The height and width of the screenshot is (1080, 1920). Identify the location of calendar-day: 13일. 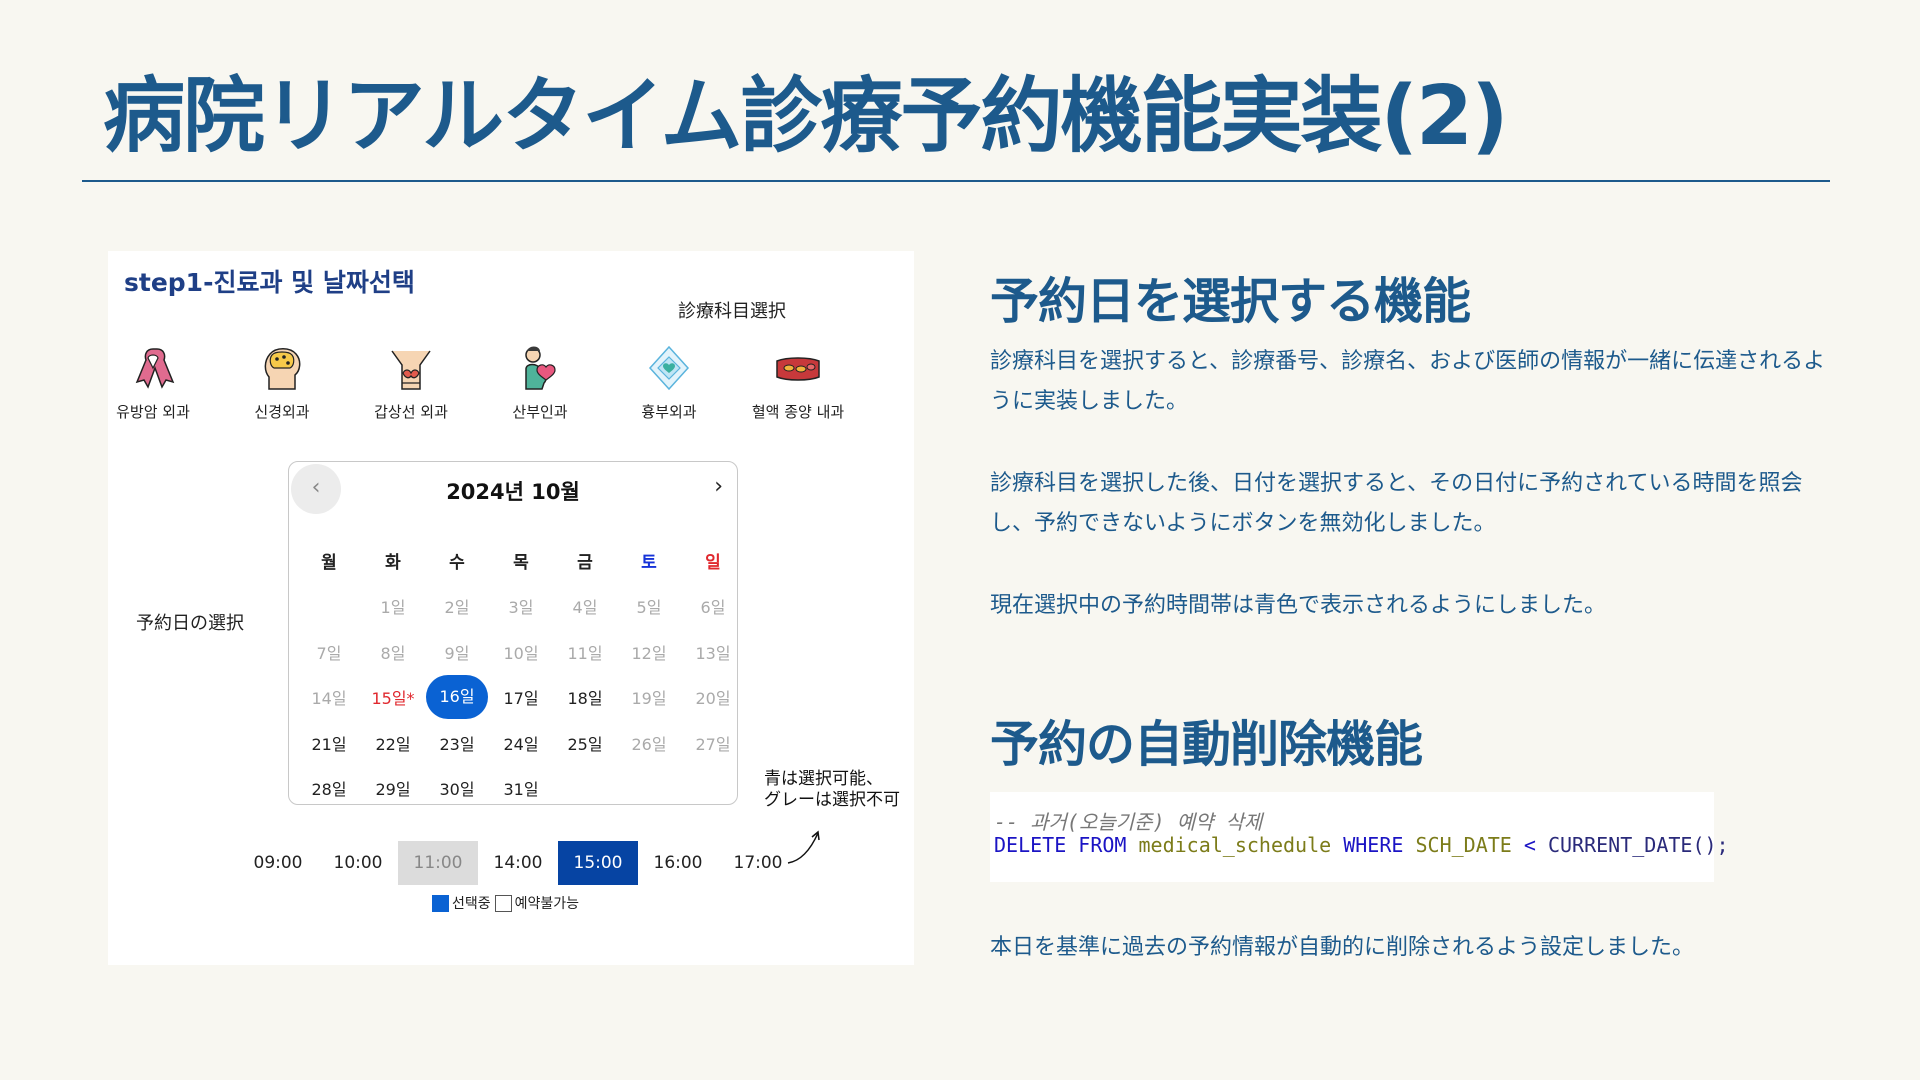
(713, 652).